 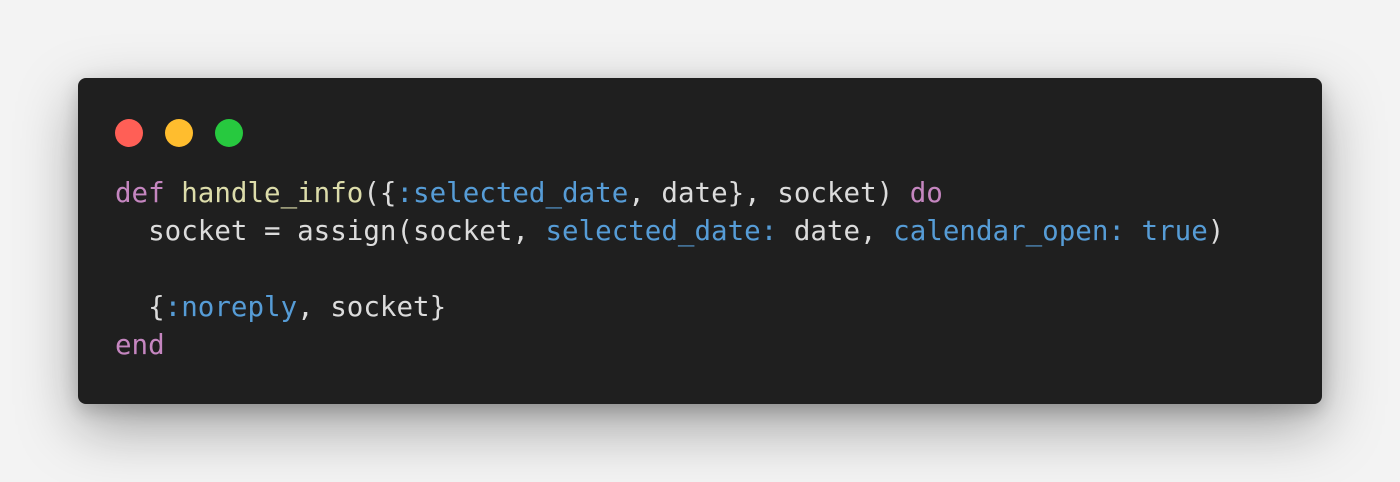 I want to click on code-token-plain: socket = assign(socket,, so click(x=330, y=231).